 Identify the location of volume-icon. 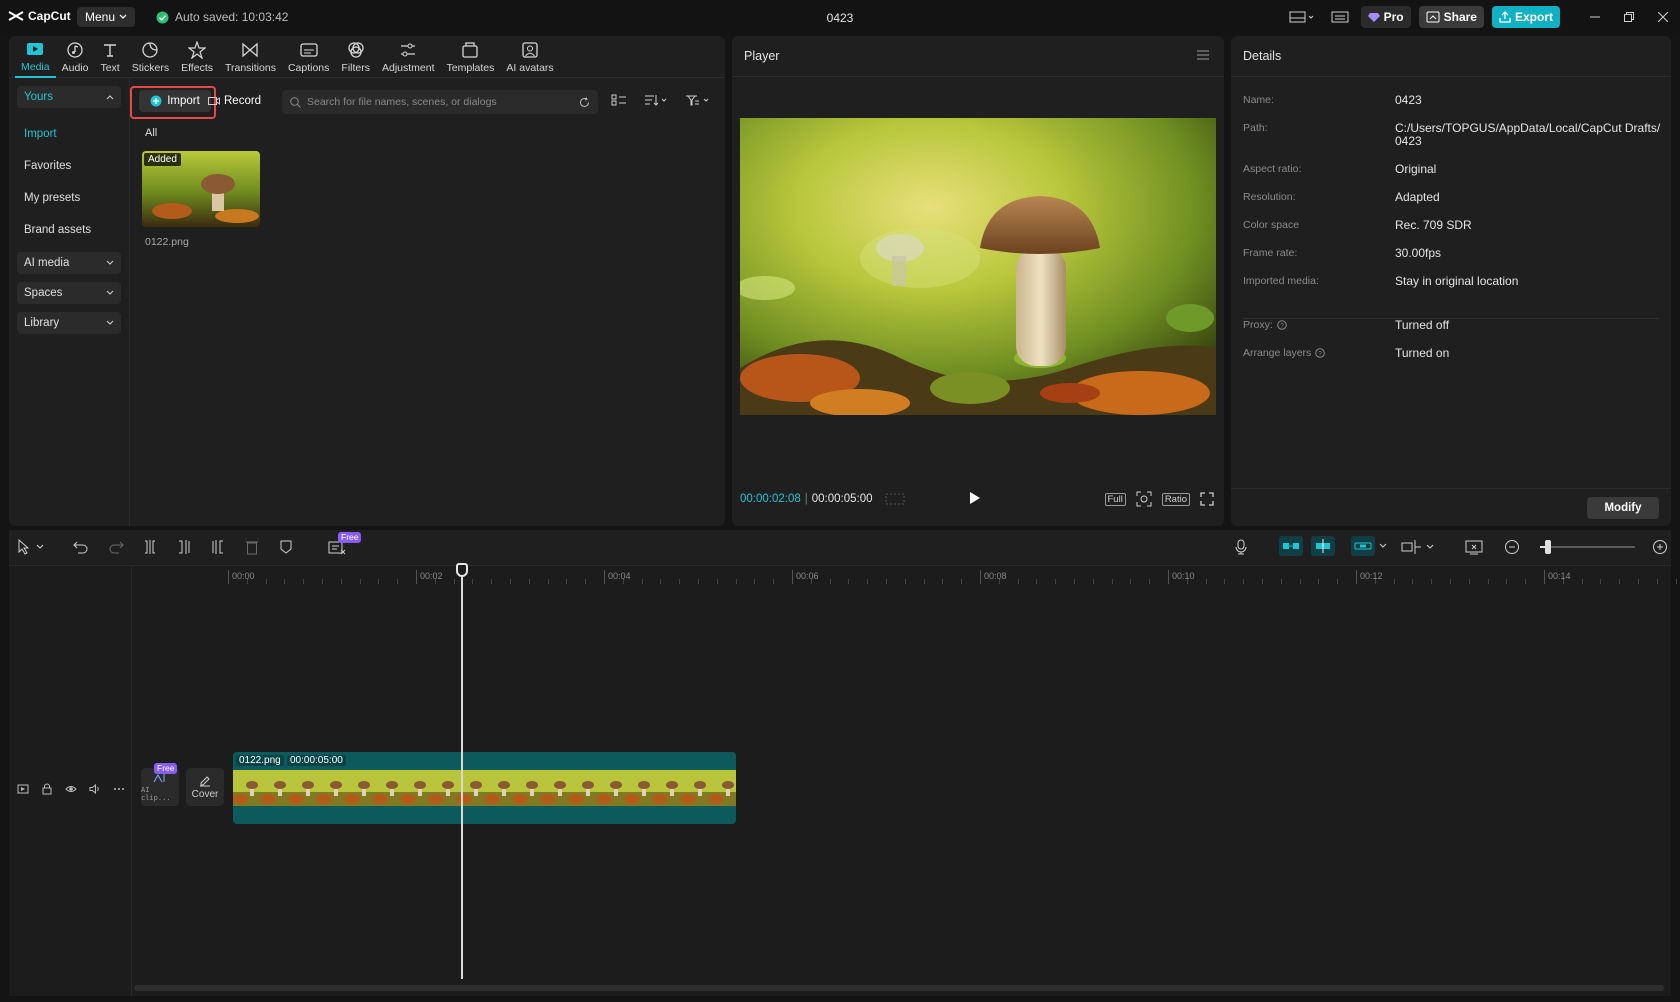
(95, 789).